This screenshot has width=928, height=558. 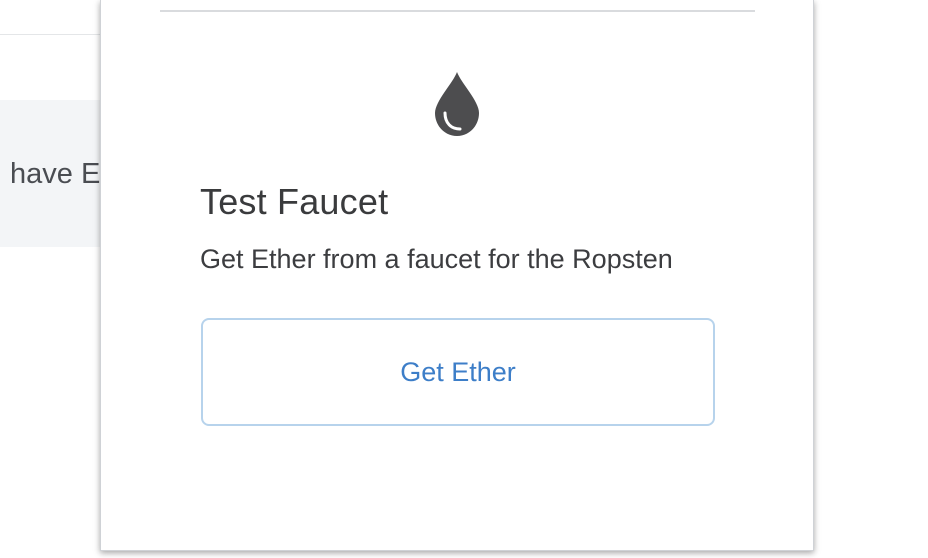 What do you see at coordinates (436, 259) in the screenshot?
I see `modal-description: Get Ether from a faucet for the Ropsten` at bounding box center [436, 259].